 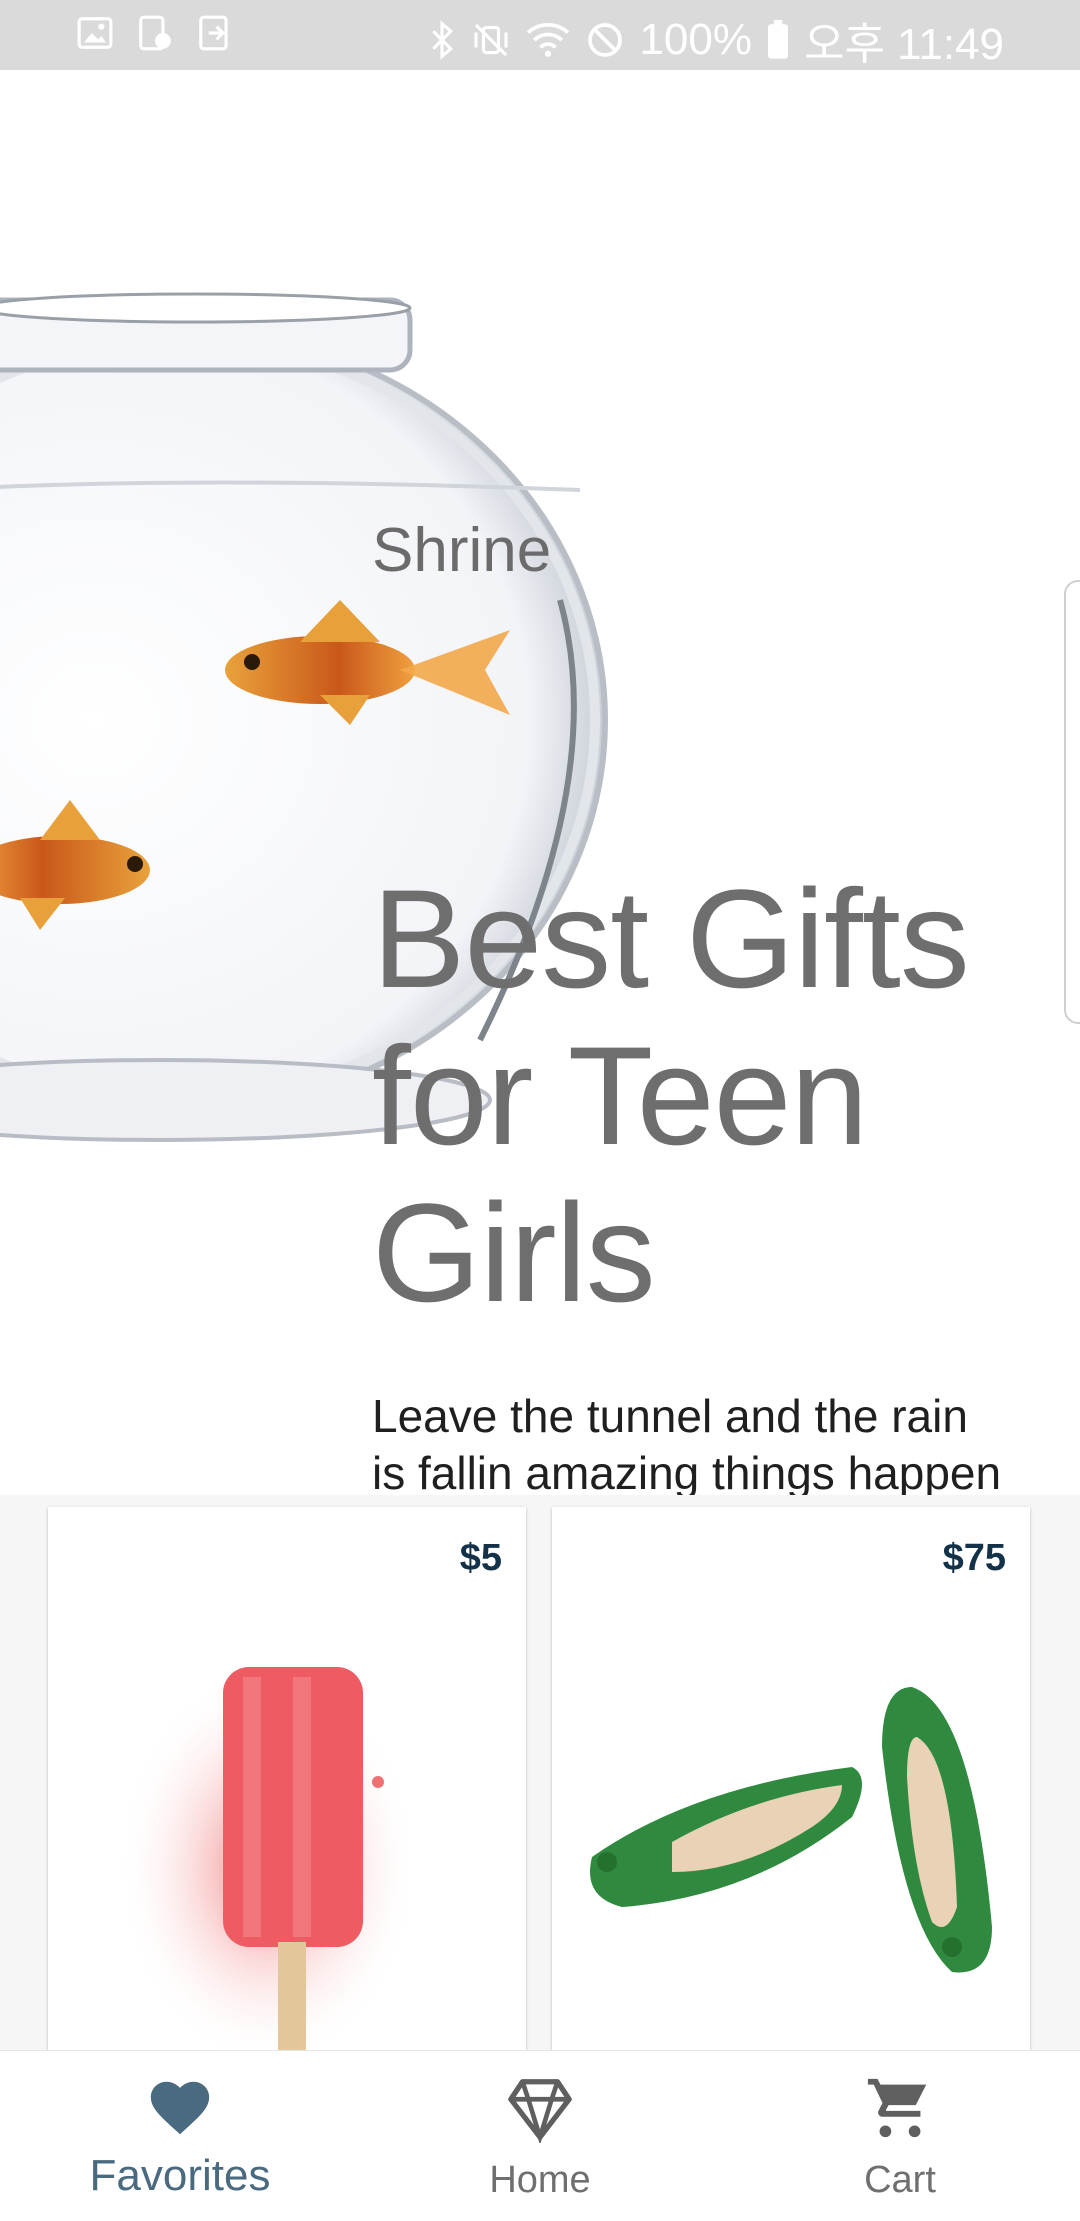 What do you see at coordinates (180, 2136) in the screenshot?
I see `nav-favorites: Favorites` at bounding box center [180, 2136].